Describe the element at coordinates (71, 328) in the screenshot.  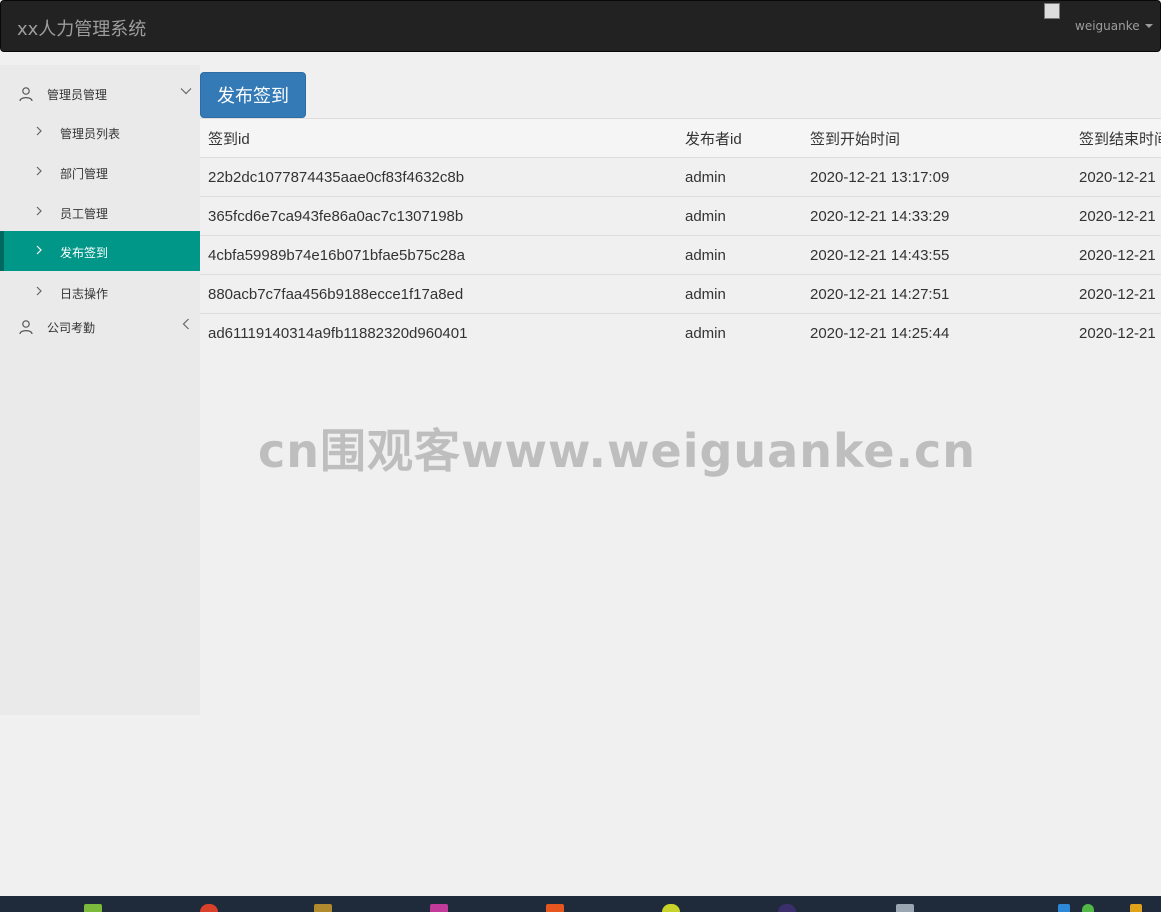
I see `sidebar-group-label: 公司考勤` at that location.